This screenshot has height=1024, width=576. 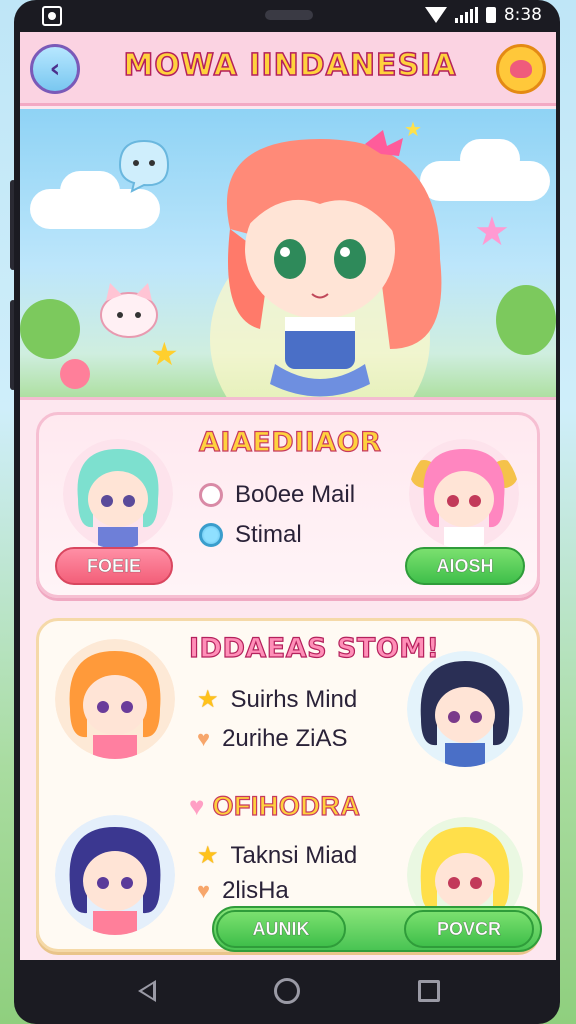 I want to click on card-title: AIAEDIIAOR, so click(x=290, y=442).